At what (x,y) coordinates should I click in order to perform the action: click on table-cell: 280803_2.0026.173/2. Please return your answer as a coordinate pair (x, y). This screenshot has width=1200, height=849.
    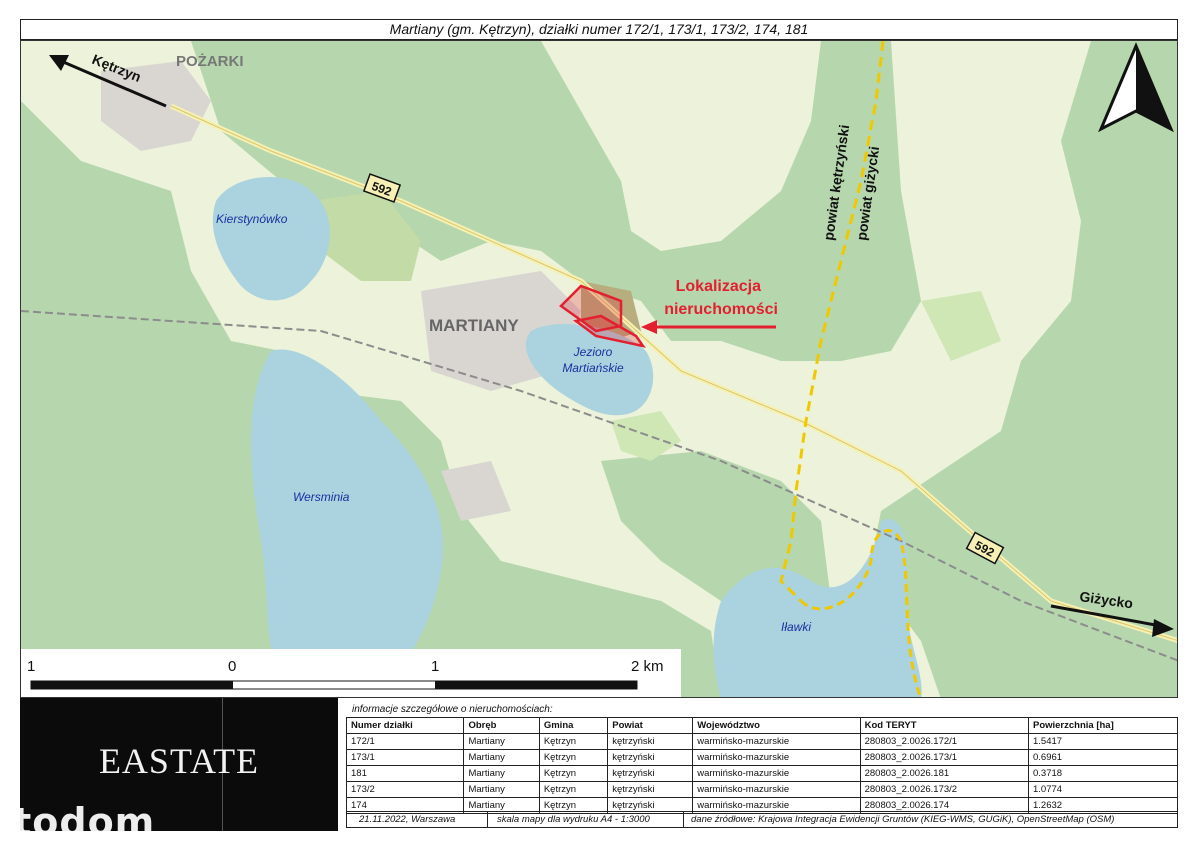
    Looking at the image, I should click on (944, 789).